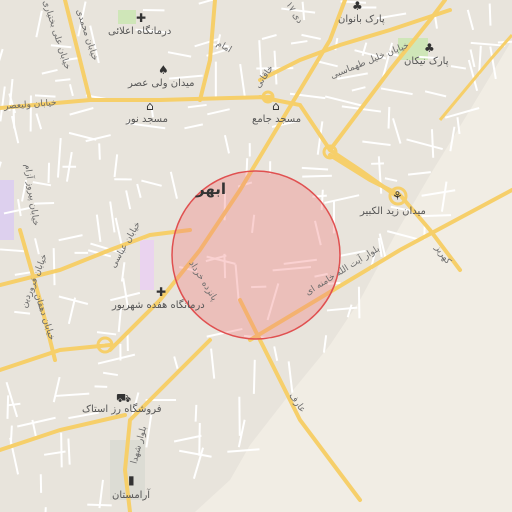 The height and width of the screenshot is (512, 512). Describe the element at coordinates (361, 19) in the screenshot. I see `poi-label-park-banvan: پارک بانوان` at that location.